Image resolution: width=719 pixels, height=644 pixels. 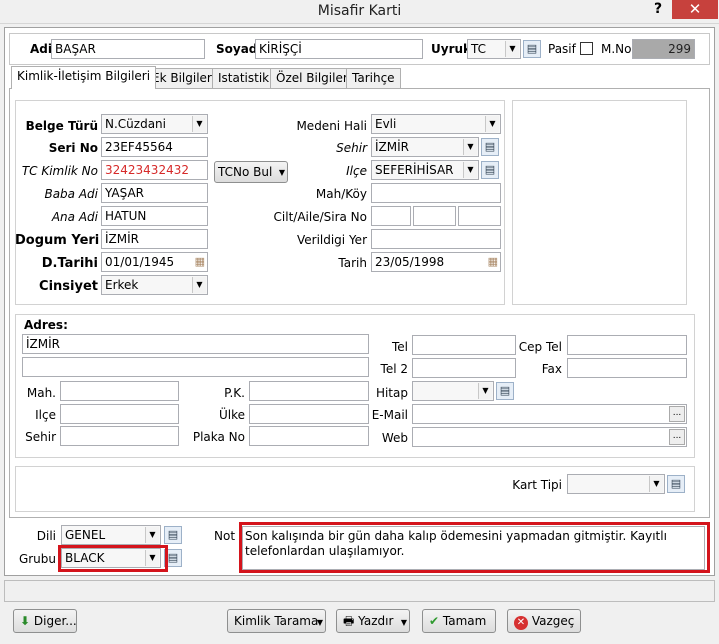 What do you see at coordinates (464, 368) in the screenshot?
I see `tel2-input` at bounding box center [464, 368].